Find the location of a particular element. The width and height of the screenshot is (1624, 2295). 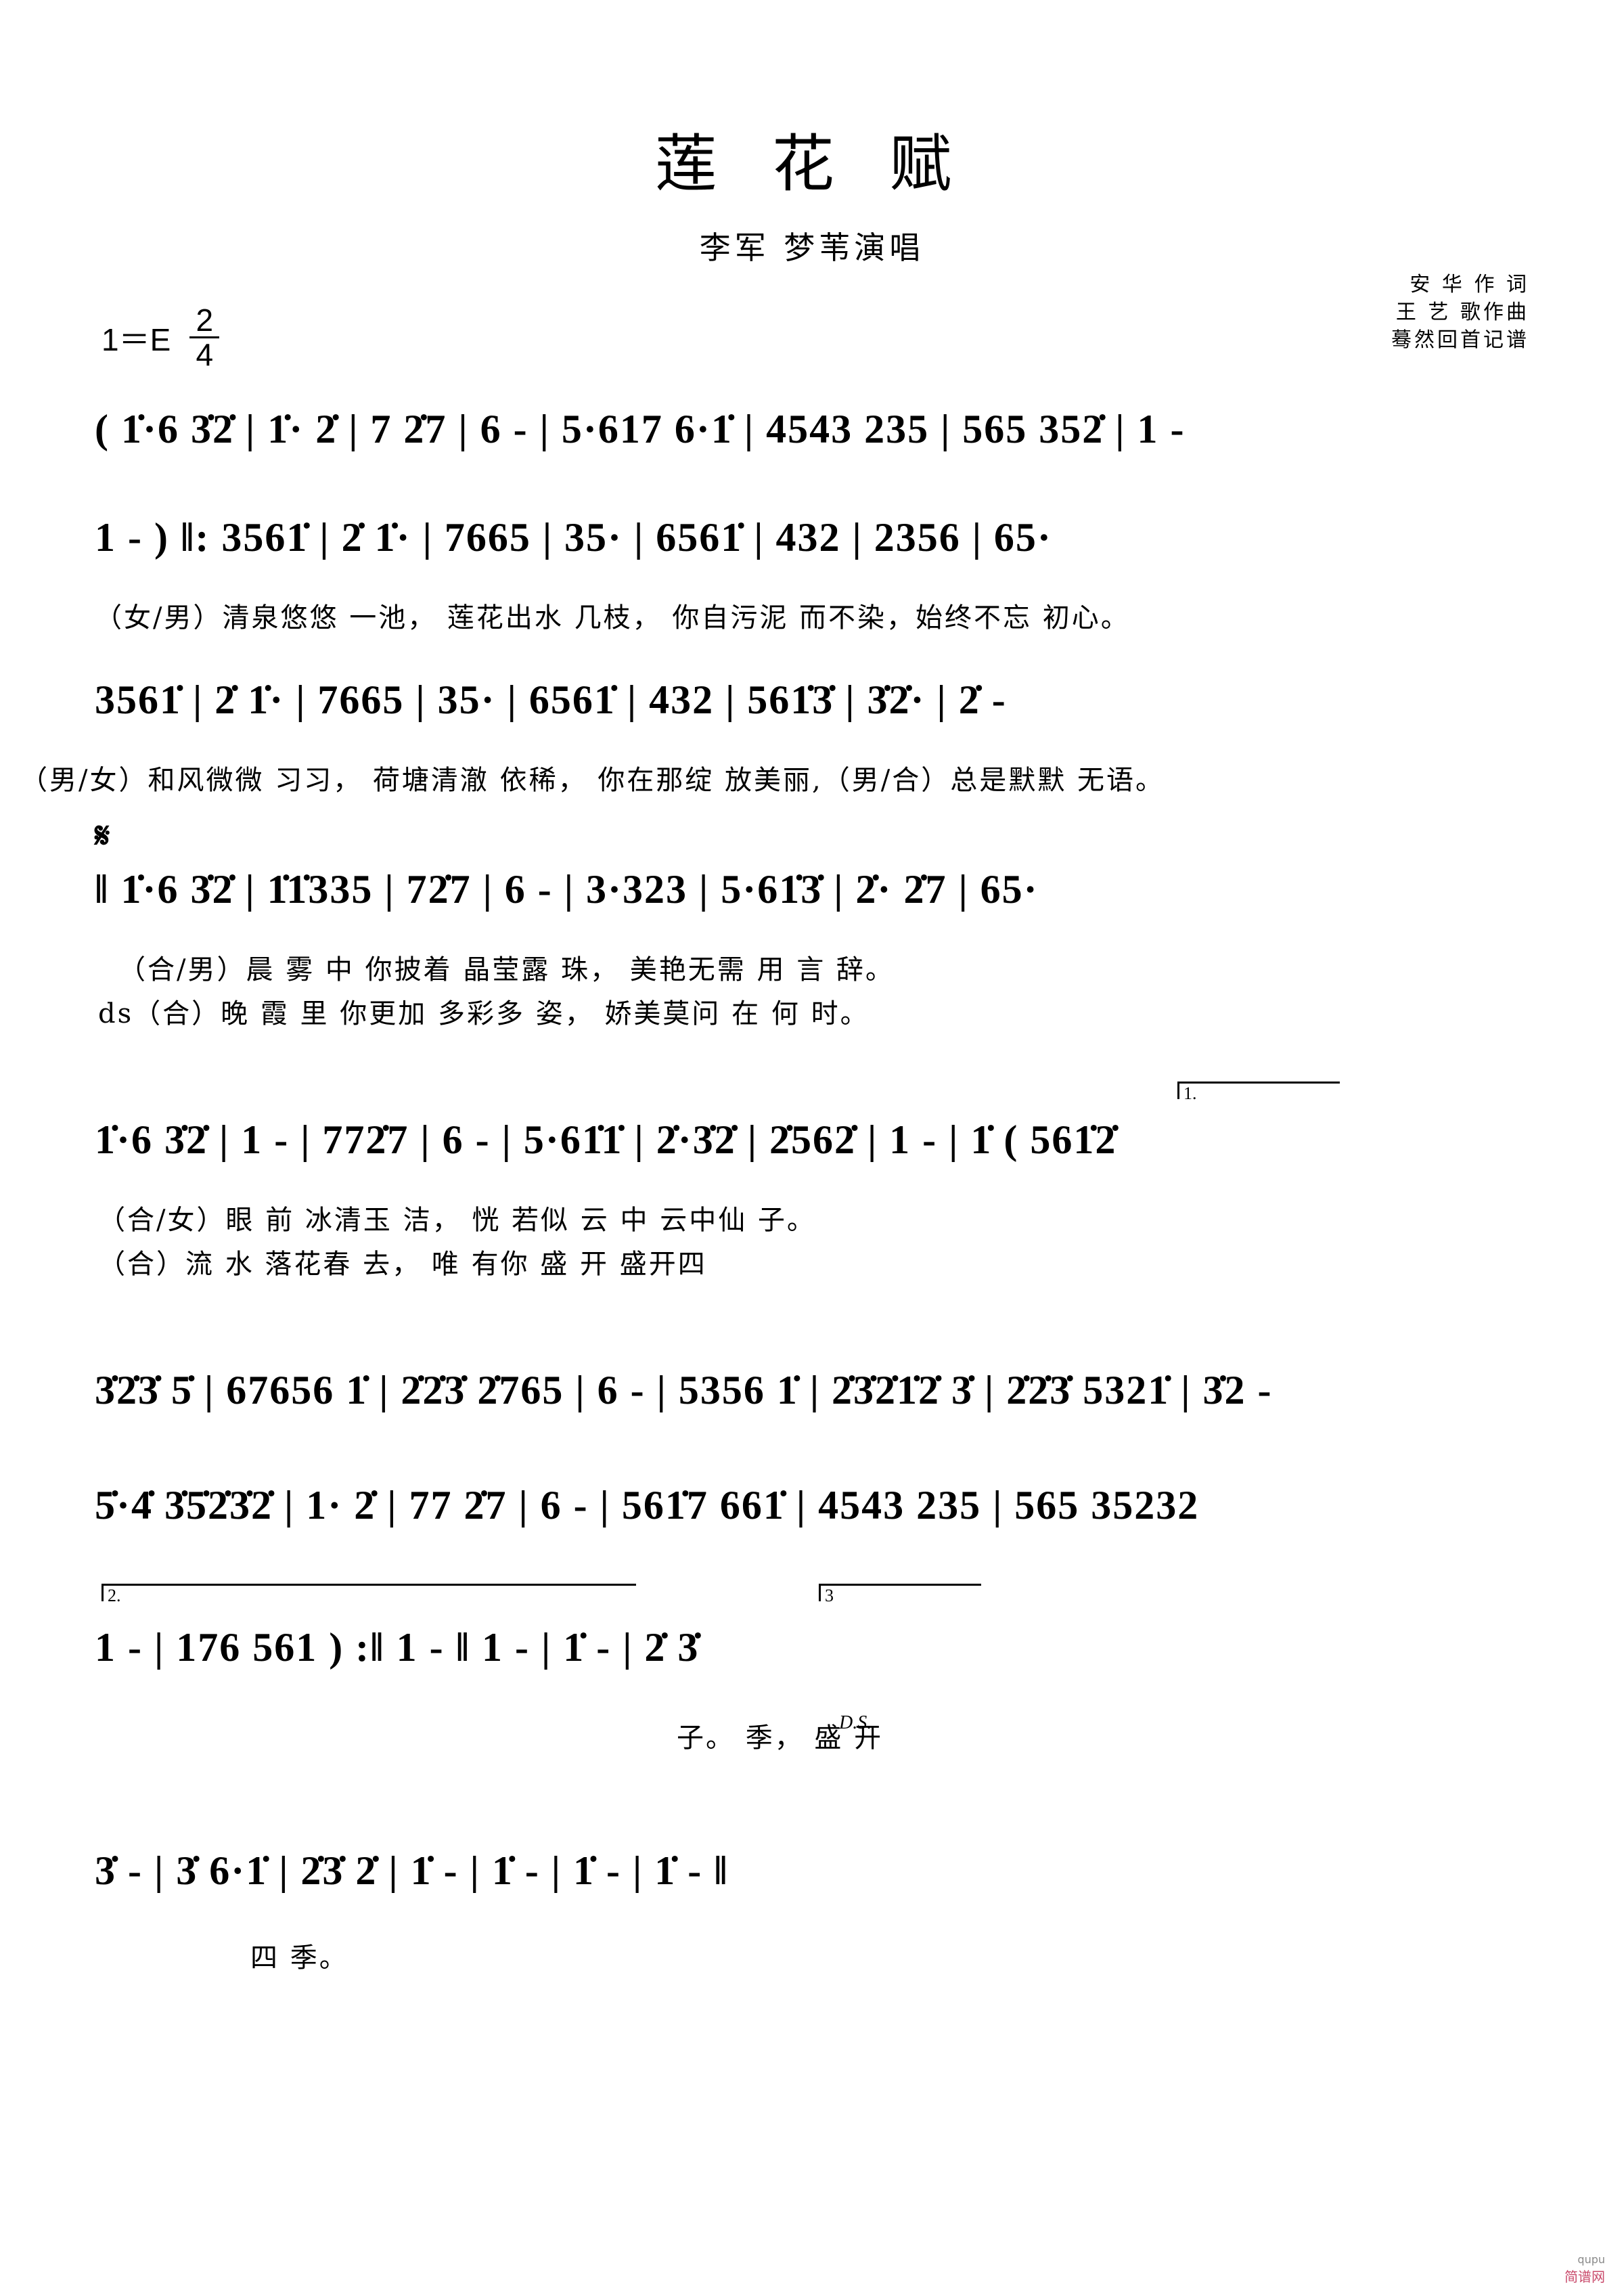

lyricist-credit: 安 华 作 词 is located at coordinates (1469, 284).